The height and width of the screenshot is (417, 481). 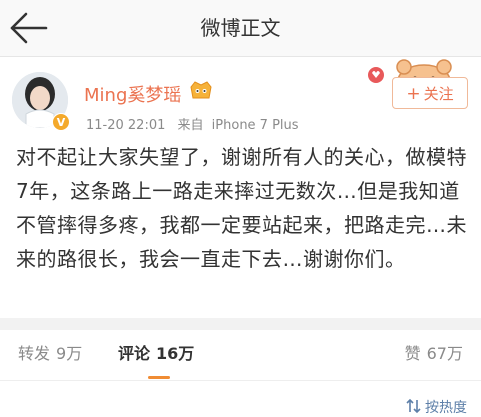 I want to click on back-button, so click(x=30, y=28).